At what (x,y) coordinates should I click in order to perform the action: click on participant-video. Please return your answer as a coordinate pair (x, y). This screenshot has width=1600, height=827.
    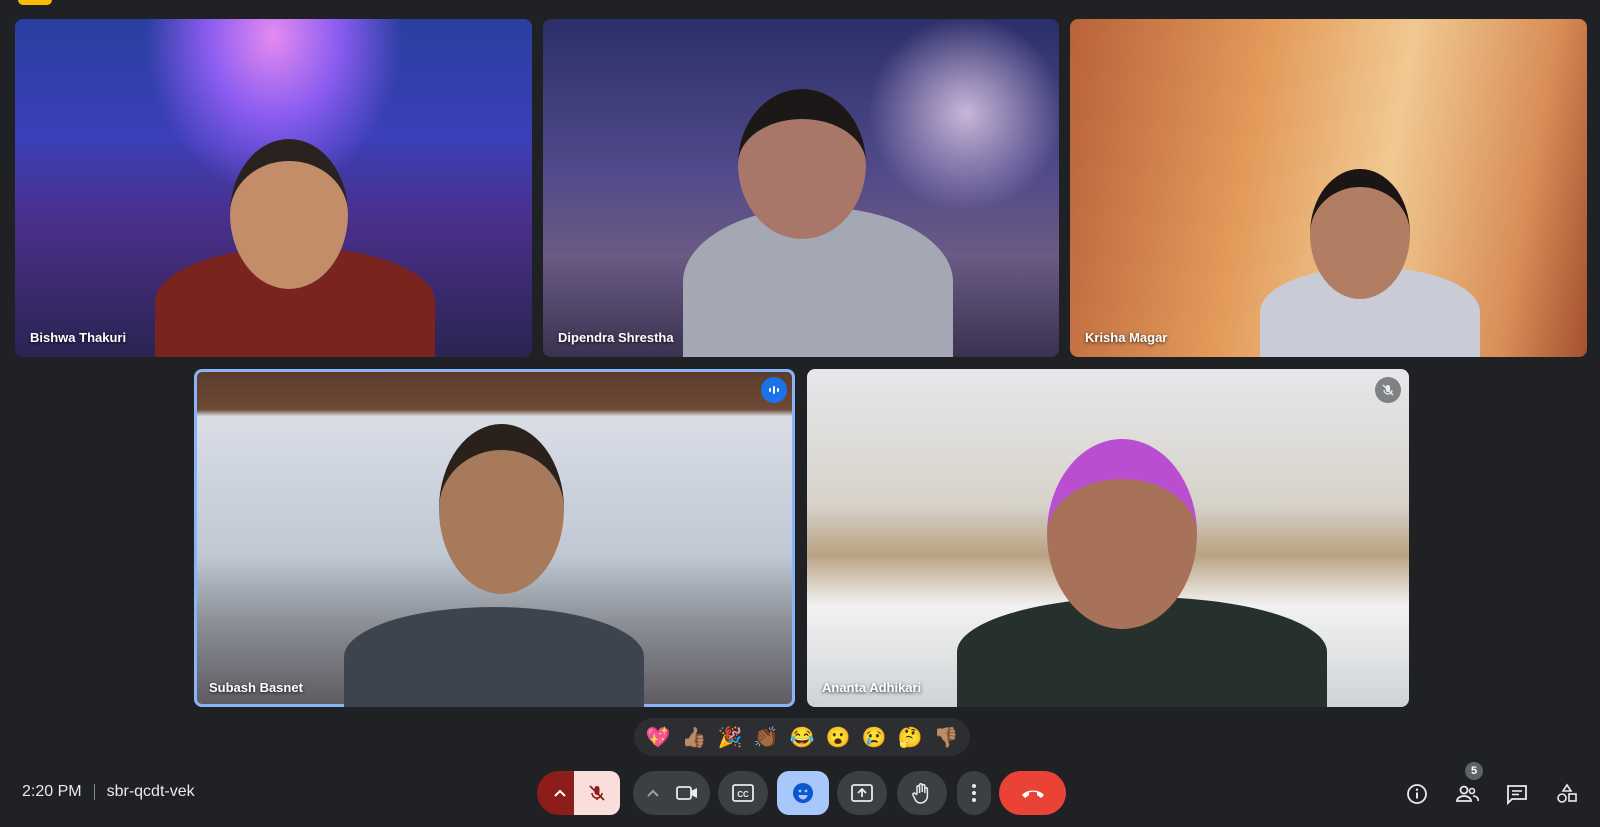
    Looking at the image, I should click on (494, 657).